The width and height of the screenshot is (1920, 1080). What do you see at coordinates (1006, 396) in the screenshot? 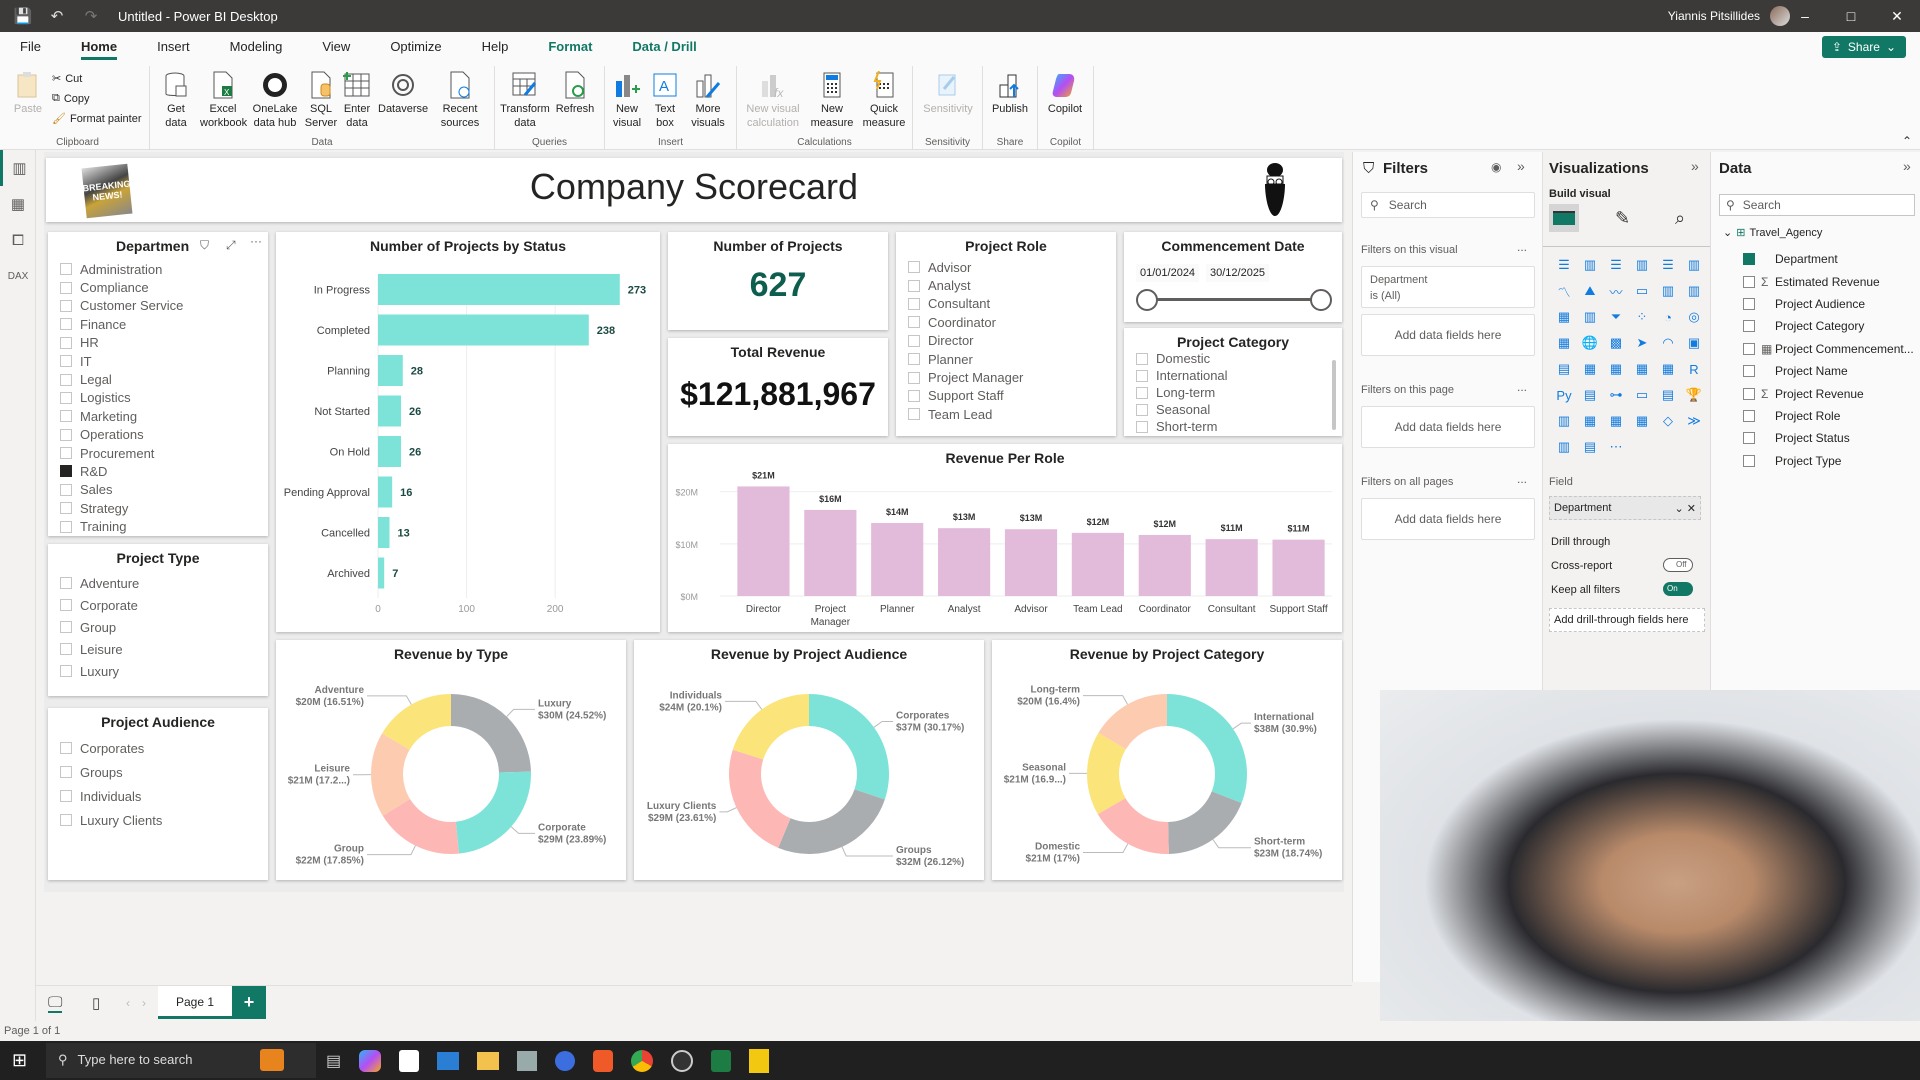
I see `slicer-item: Support Staff` at bounding box center [1006, 396].